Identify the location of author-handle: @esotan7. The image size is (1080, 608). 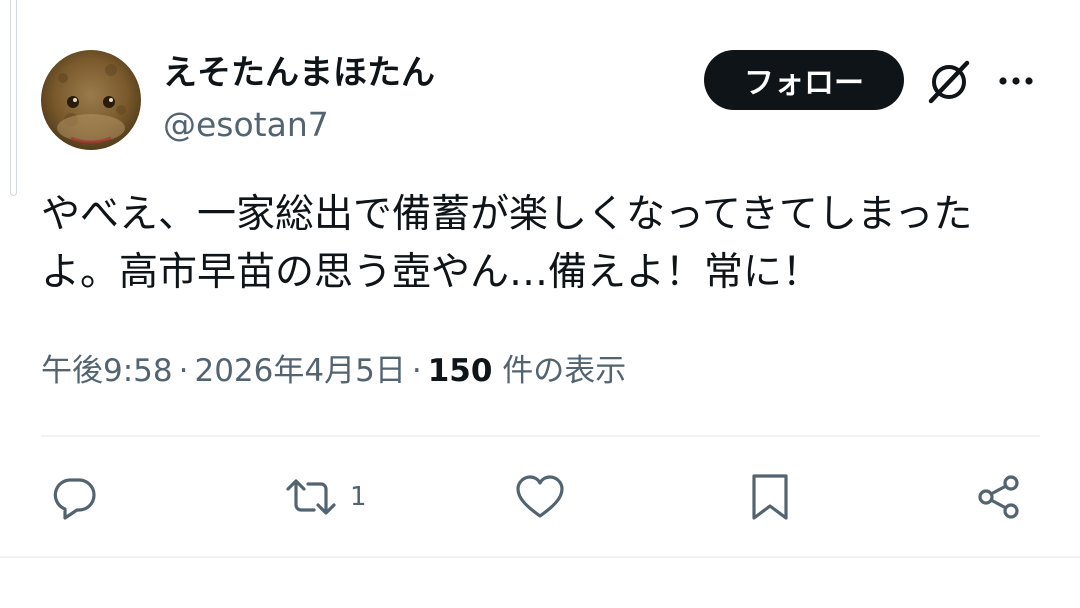
(246, 125).